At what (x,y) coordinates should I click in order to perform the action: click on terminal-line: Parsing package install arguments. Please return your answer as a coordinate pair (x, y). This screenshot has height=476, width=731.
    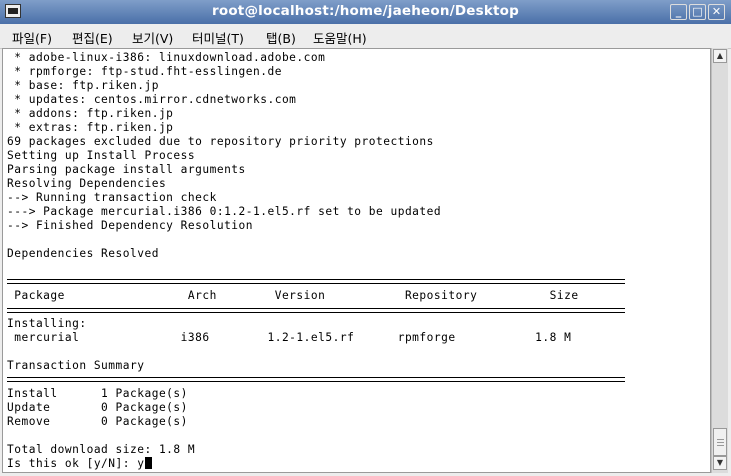
    Looking at the image, I should click on (126, 169).